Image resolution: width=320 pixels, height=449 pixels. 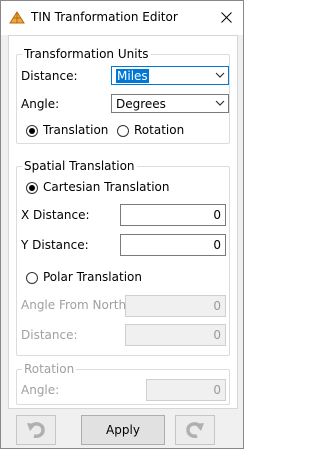 I want to click on angle-units-value: Degrees, so click(x=141, y=104).